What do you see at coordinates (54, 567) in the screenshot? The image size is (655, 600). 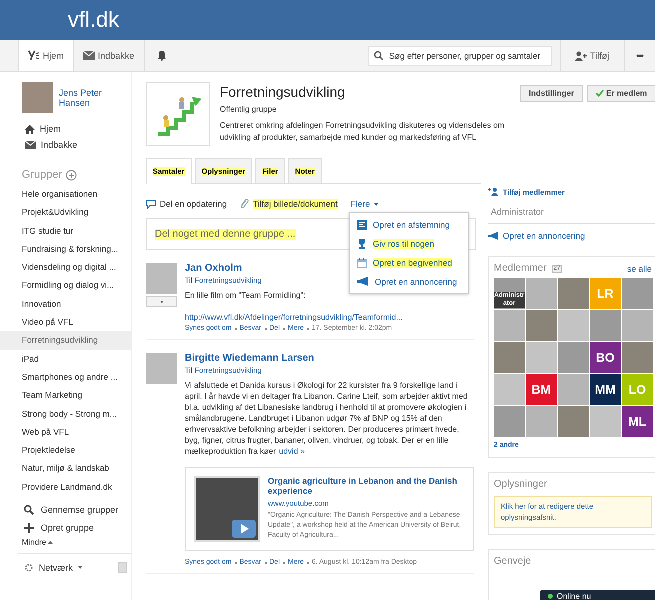 I see `network-menu: Netværk` at bounding box center [54, 567].